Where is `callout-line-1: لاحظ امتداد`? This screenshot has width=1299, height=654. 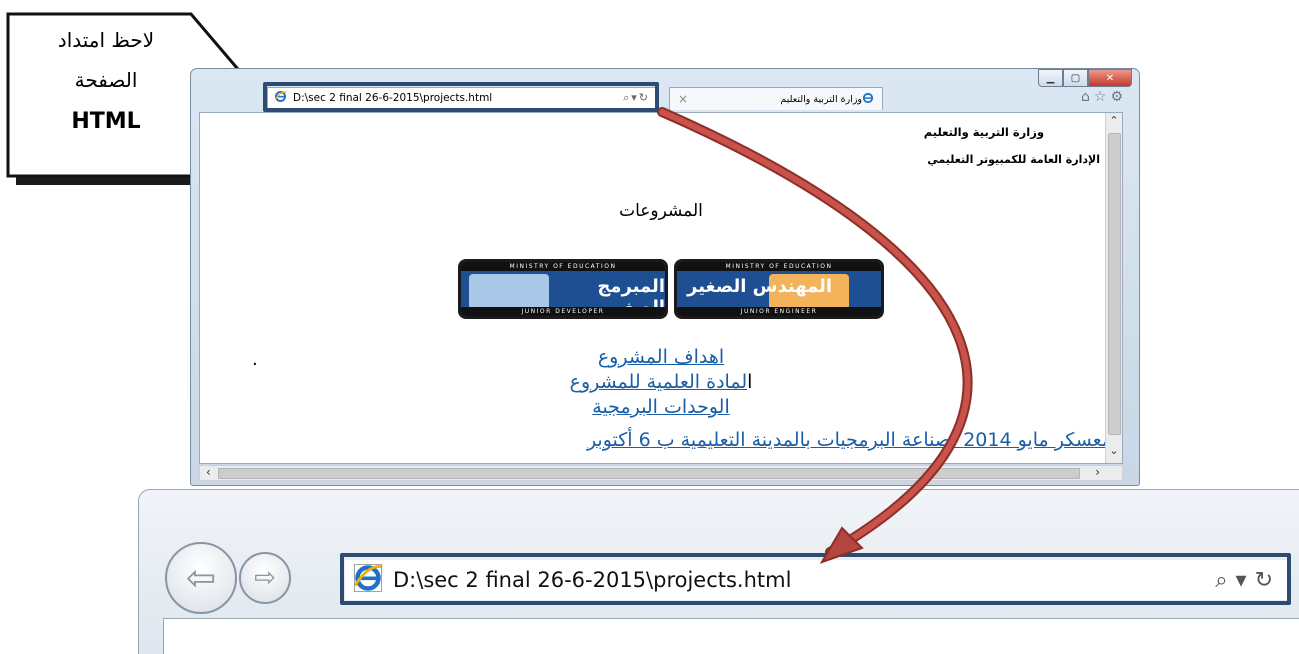 callout-line-1: لاحظ امتداد is located at coordinates (106, 40).